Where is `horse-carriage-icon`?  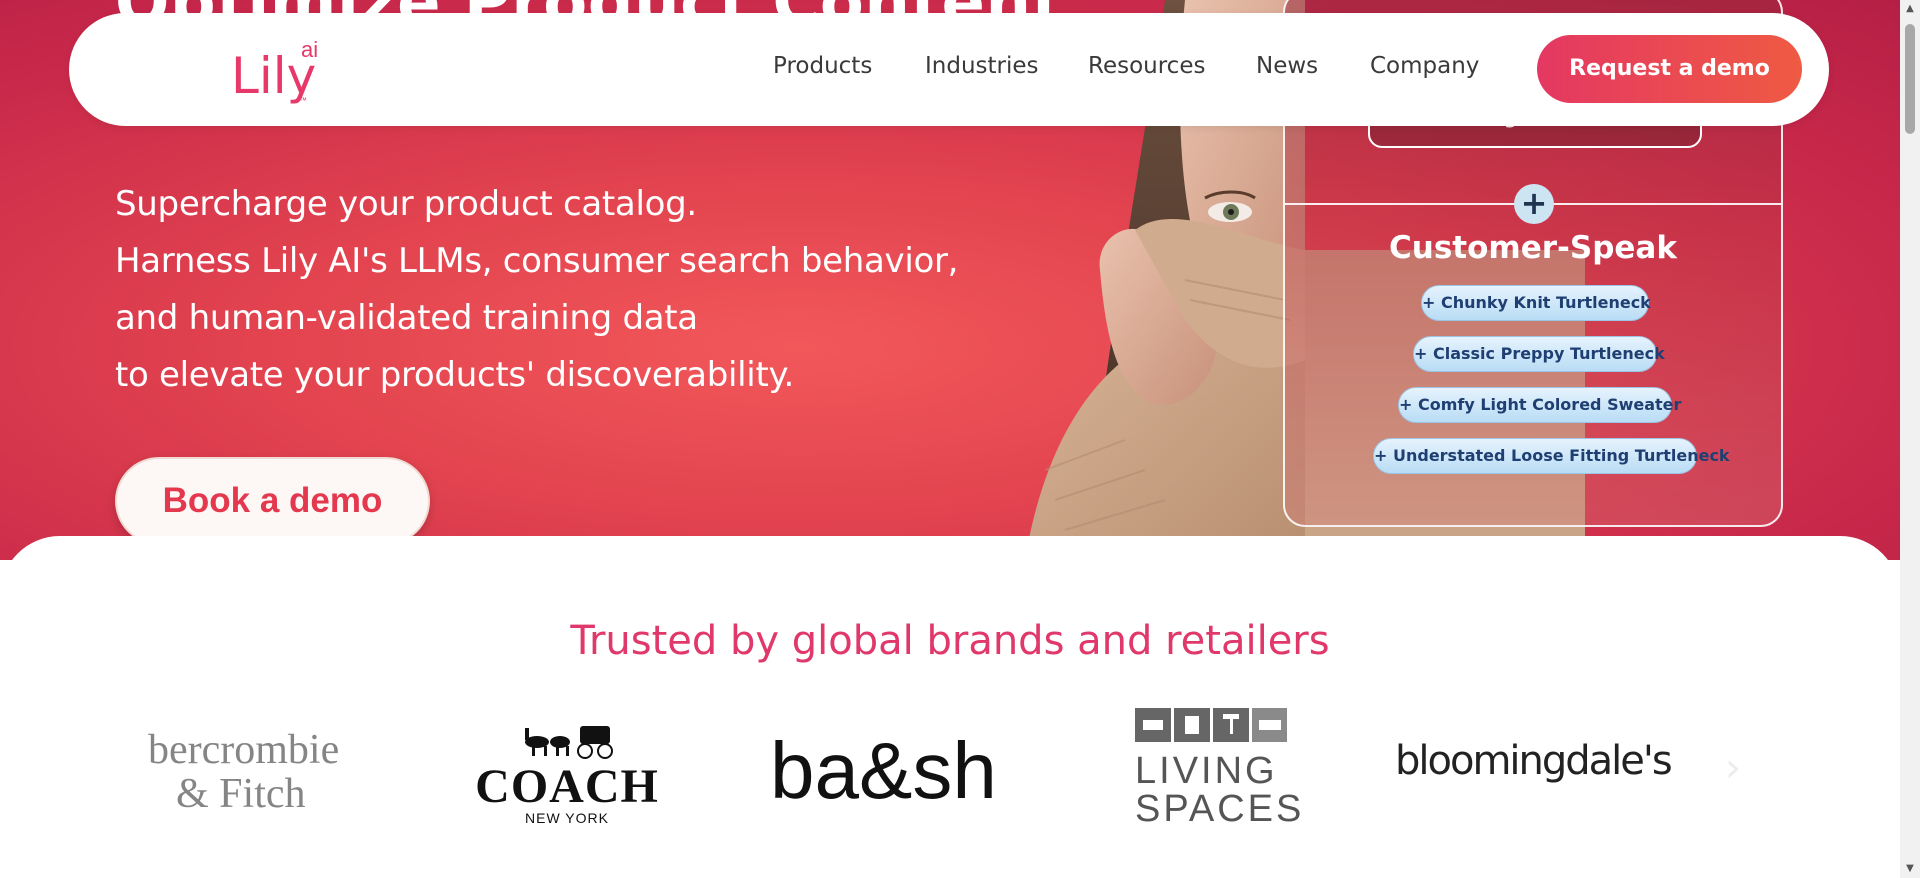 horse-carriage-icon is located at coordinates (569, 742).